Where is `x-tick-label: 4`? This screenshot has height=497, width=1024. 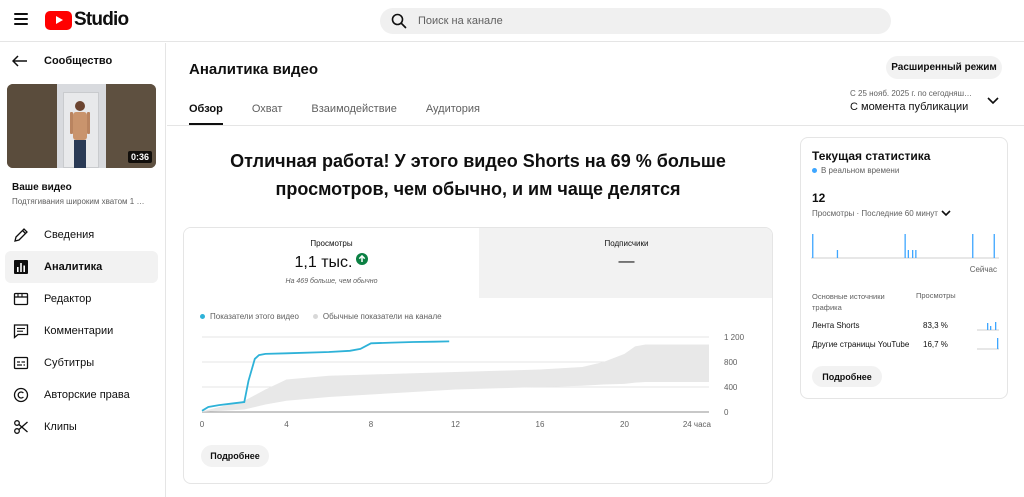 x-tick-label: 4 is located at coordinates (286, 424).